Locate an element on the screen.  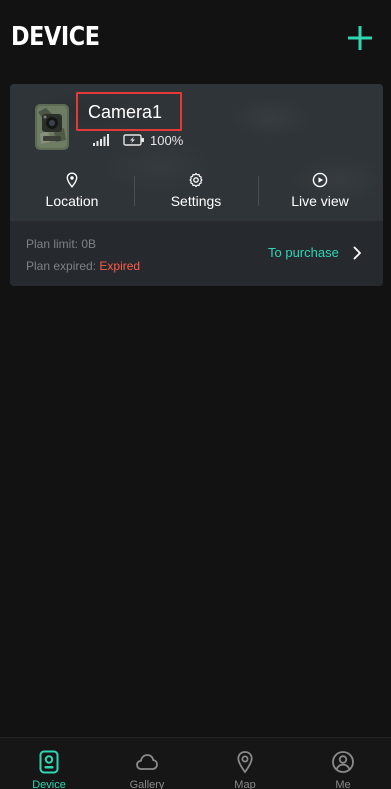
chevron-right-icon is located at coordinates (357, 253).